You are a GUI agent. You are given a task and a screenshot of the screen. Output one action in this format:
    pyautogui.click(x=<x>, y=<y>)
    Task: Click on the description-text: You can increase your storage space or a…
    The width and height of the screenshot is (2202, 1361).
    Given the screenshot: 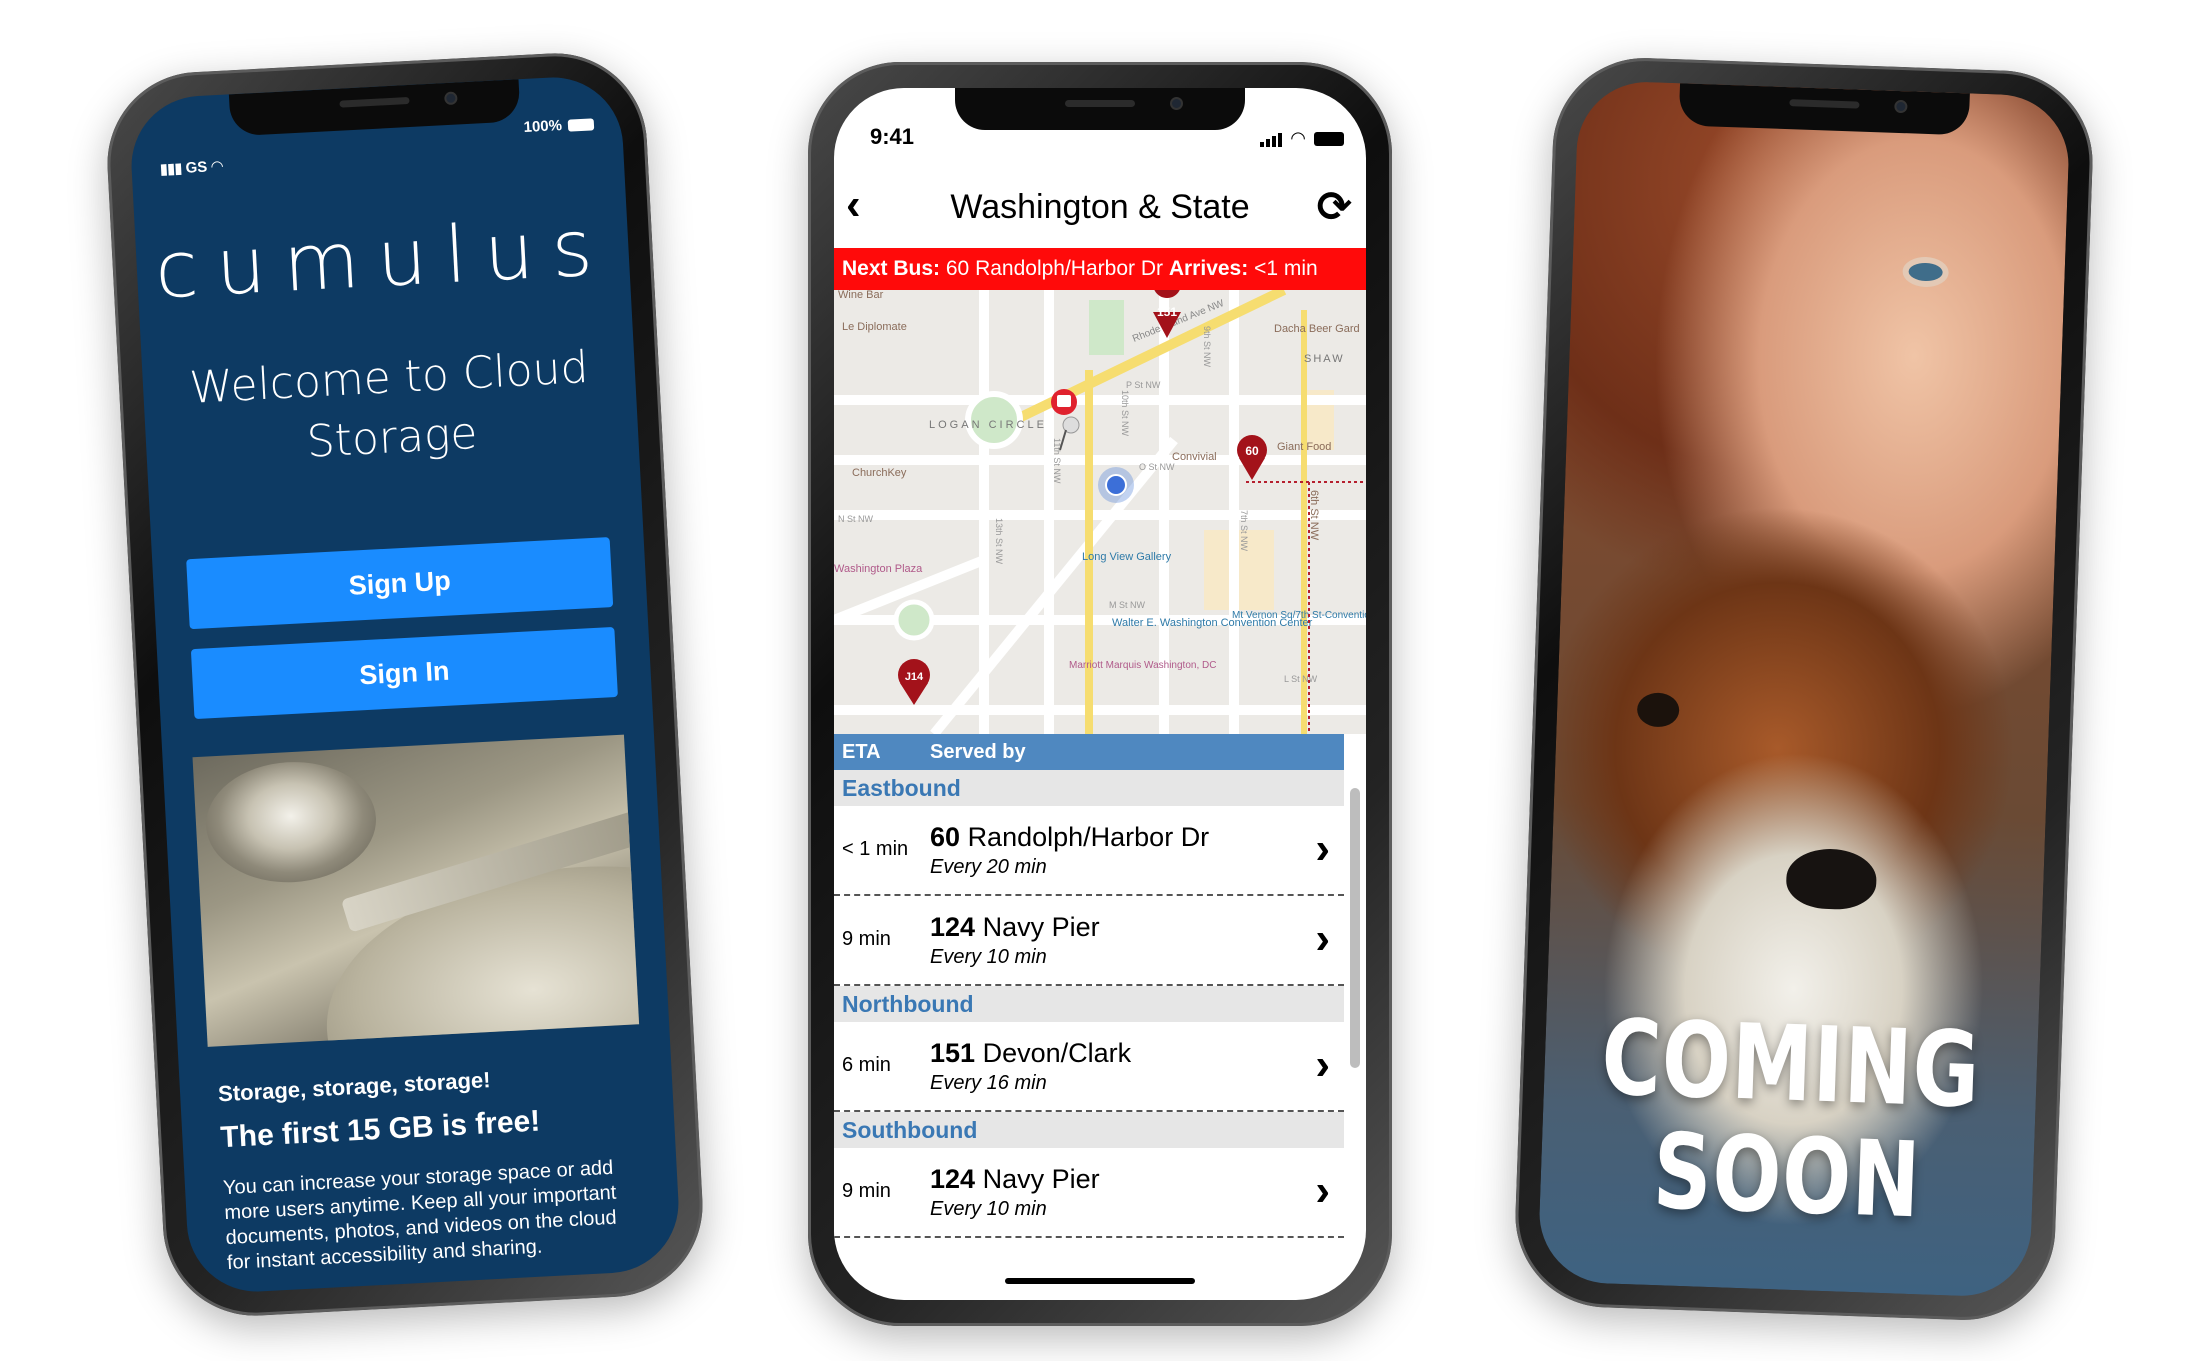 What is the action you would take?
    pyautogui.click(x=420, y=1215)
    